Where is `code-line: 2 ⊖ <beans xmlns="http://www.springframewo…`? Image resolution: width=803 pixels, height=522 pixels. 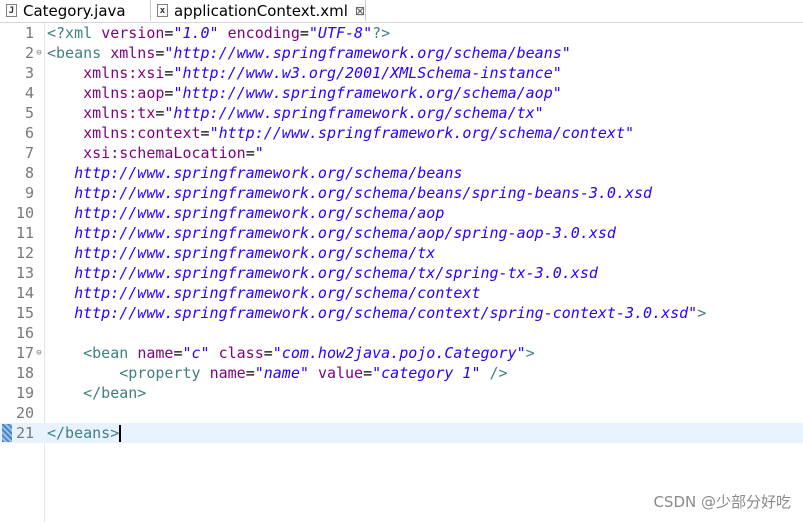 code-line: 2 ⊖ <beans xmlns="http://www.springframewo… is located at coordinates (401, 53).